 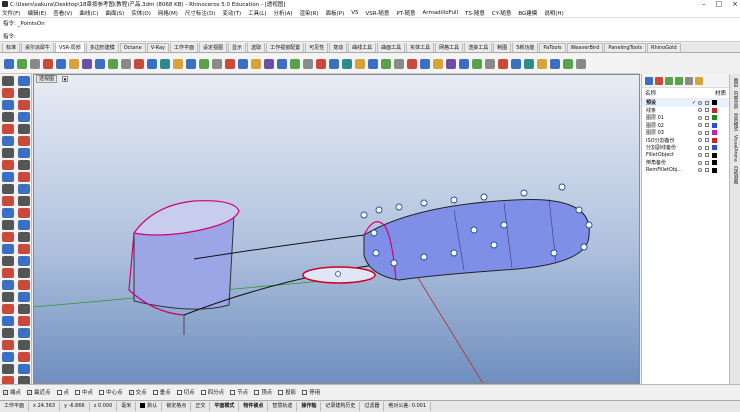 I want to click on menu-item: 编辑(E), so click(x=36, y=13).